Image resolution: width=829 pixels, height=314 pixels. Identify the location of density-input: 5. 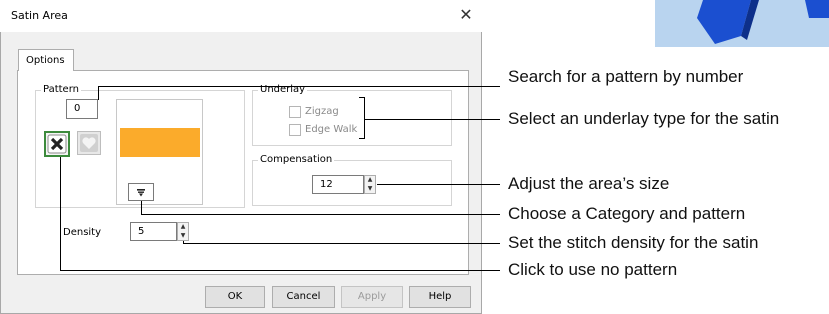
(153, 231).